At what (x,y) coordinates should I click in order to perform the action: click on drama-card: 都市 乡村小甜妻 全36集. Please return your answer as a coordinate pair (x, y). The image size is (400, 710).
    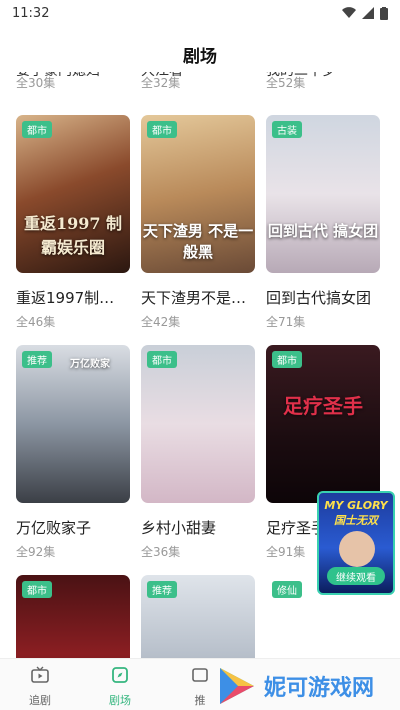
    Looking at the image, I should click on (198, 452).